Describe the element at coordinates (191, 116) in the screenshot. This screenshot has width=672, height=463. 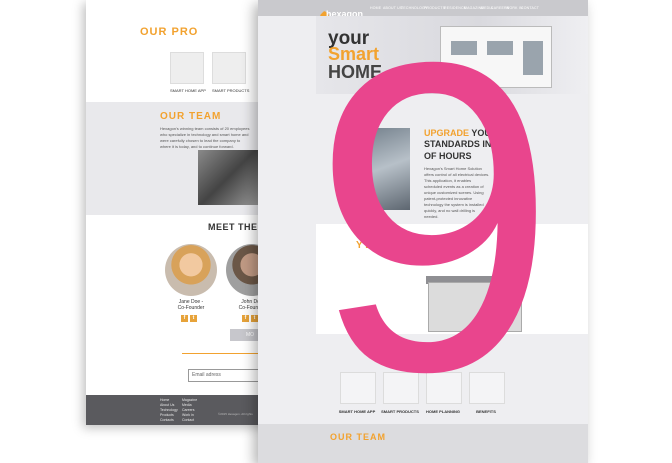
I see `back-team-title: OUR TEAM` at that location.